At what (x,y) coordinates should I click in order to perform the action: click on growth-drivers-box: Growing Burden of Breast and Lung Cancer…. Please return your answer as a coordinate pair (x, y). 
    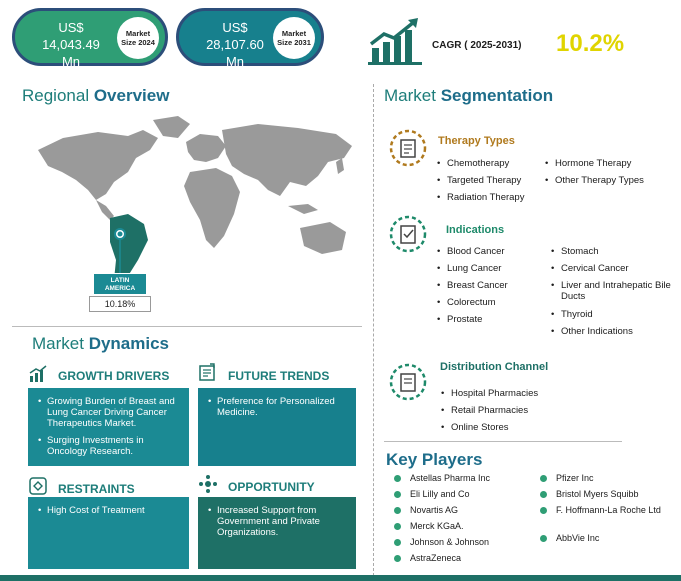
    Looking at the image, I should click on (108, 427).